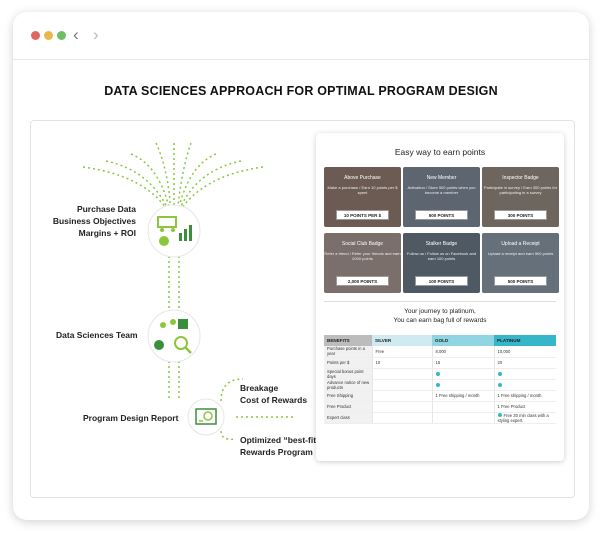 The height and width of the screenshot is (533, 603). What do you see at coordinates (524, 352) in the screenshot?
I see `table-cell-platinum: 10,000` at bounding box center [524, 352].